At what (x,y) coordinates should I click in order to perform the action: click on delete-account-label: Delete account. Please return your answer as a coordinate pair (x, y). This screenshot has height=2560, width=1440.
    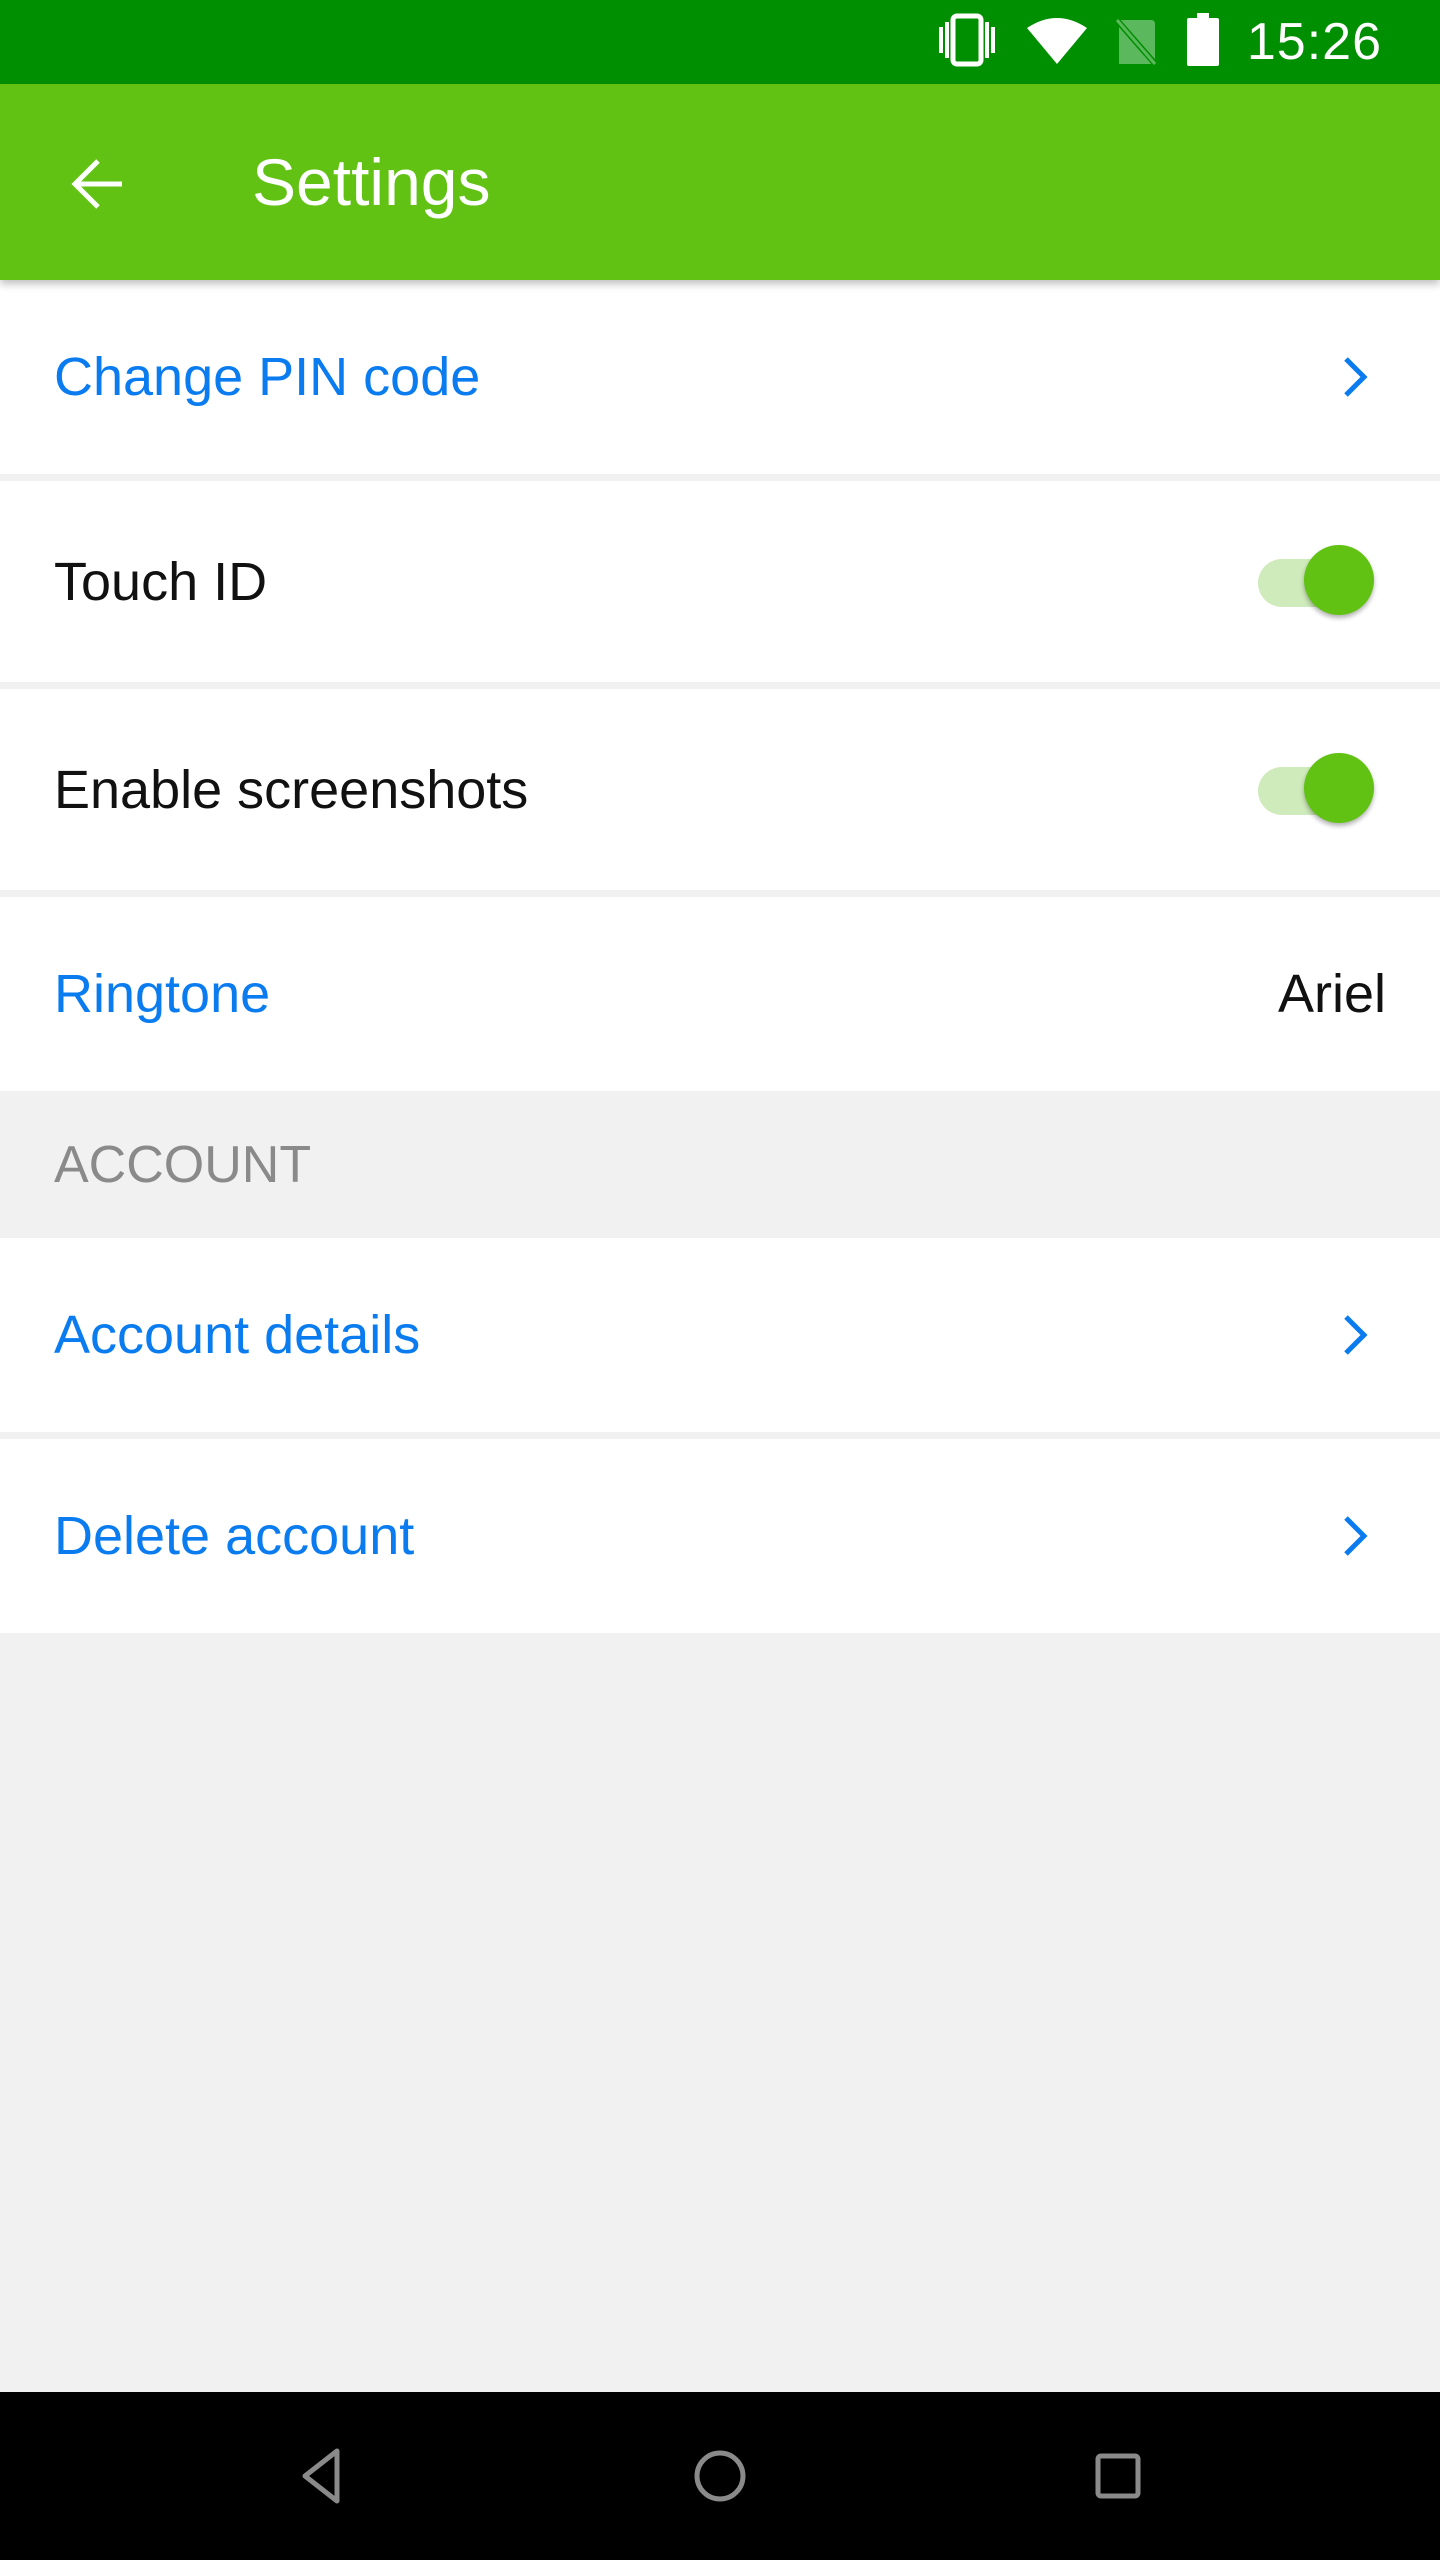
    Looking at the image, I should click on (234, 1536).